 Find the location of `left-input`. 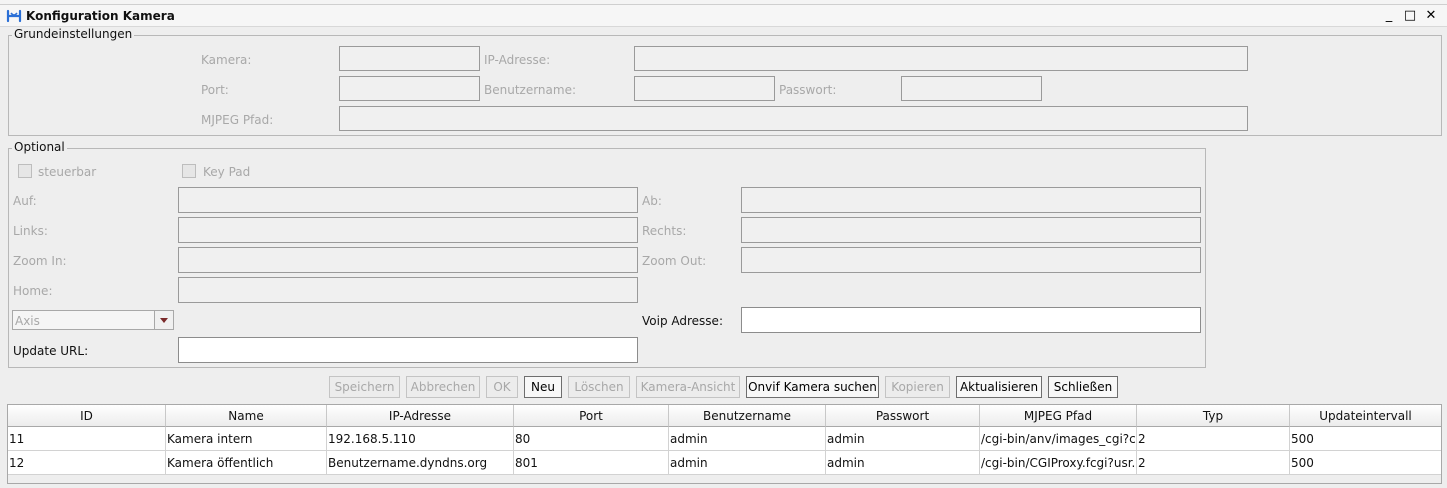

left-input is located at coordinates (408, 230).